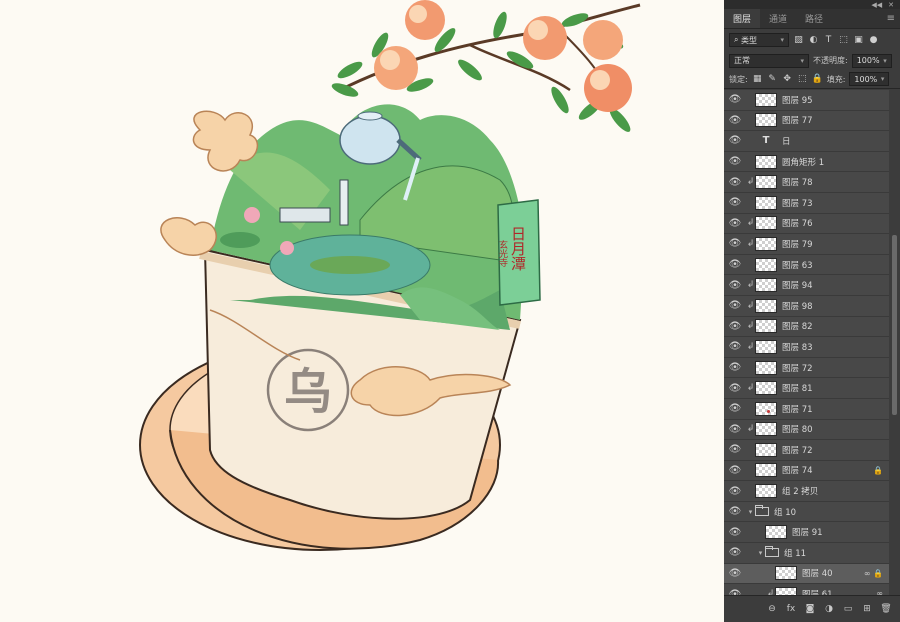  I want to click on tab-0: 图层, so click(742, 18).